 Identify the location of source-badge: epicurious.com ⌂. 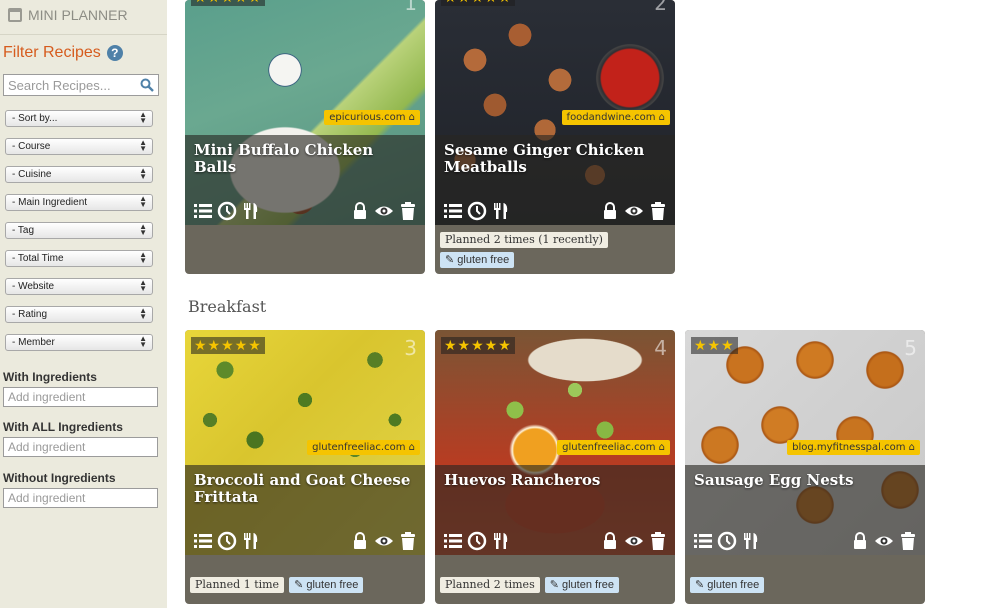
(372, 117).